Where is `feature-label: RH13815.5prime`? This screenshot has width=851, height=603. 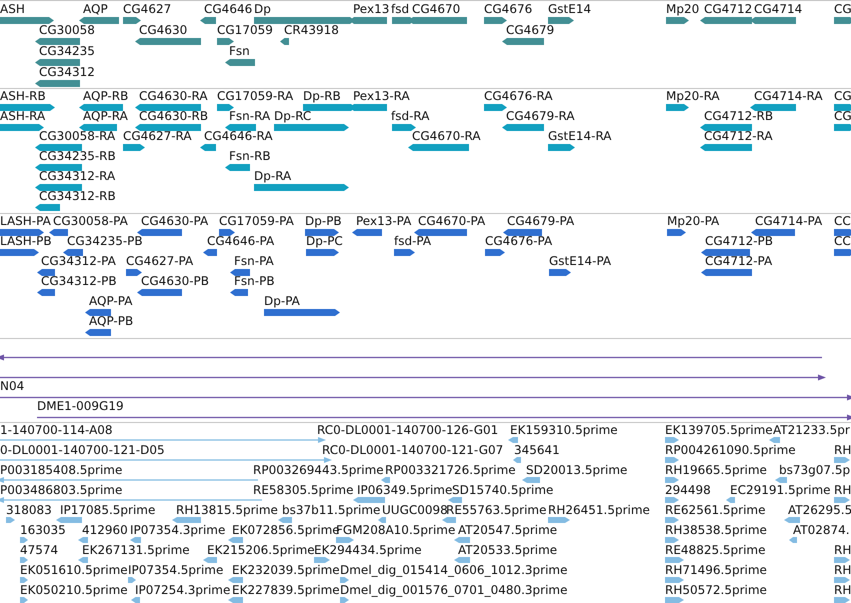
feature-label: RH13815.5prime is located at coordinates (227, 510).